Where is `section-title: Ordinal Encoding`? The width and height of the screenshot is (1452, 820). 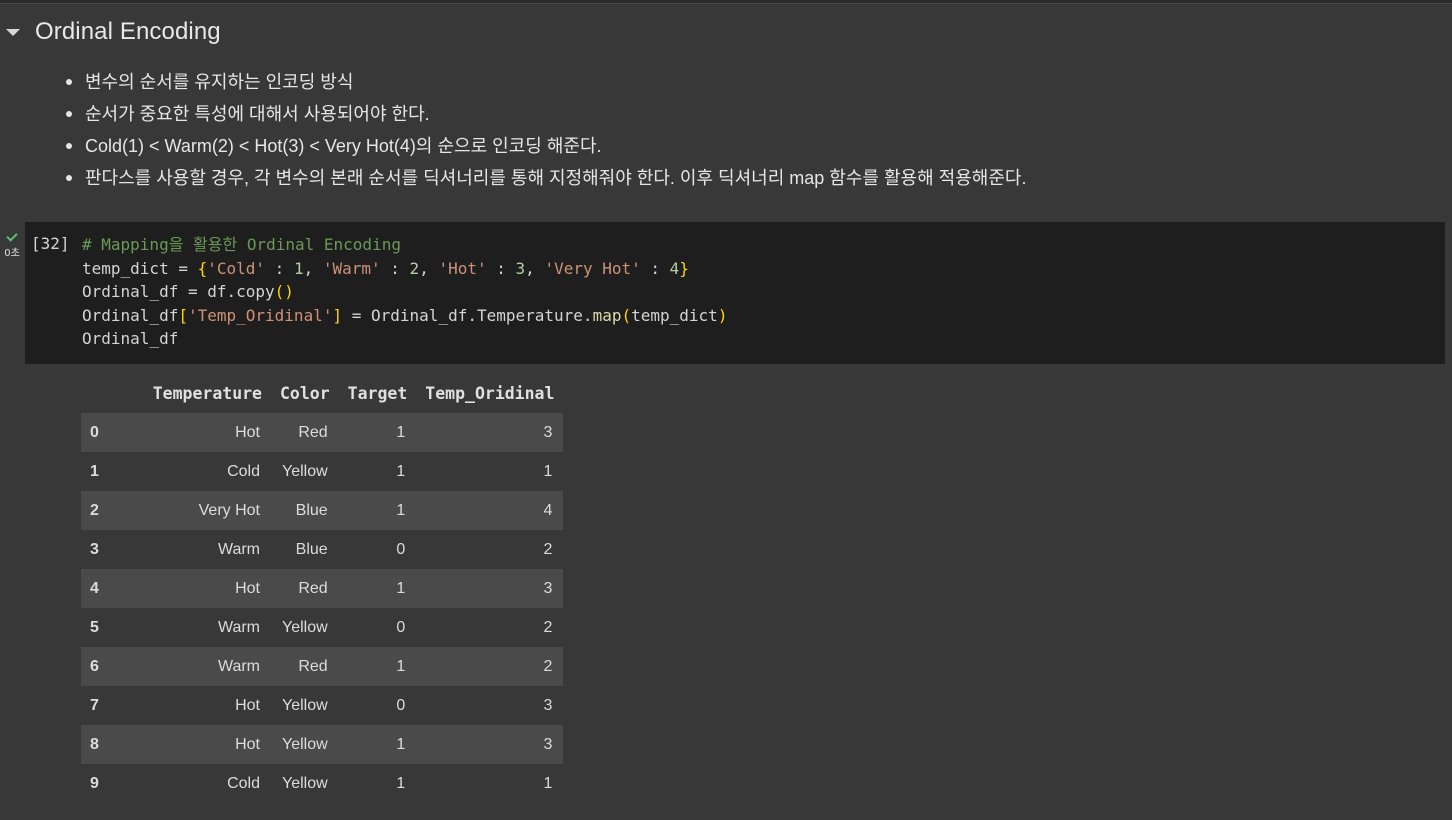 section-title: Ordinal Encoding is located at coordinates (128, 31).